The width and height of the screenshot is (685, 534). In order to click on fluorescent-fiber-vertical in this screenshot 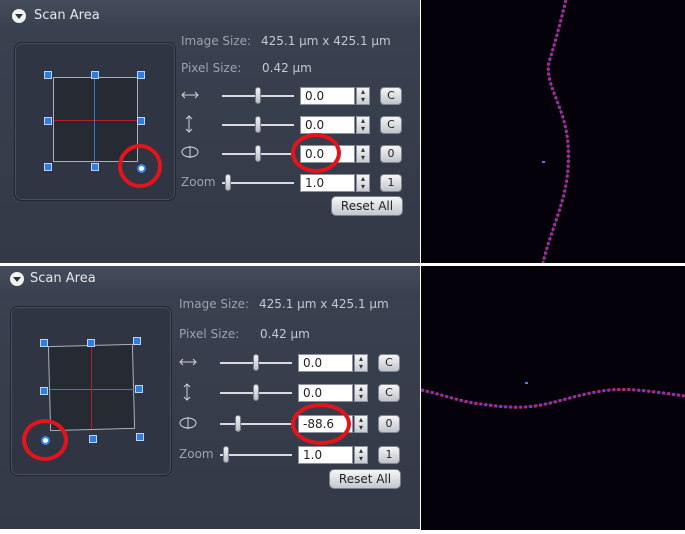, I will do `click(555, 132)`.